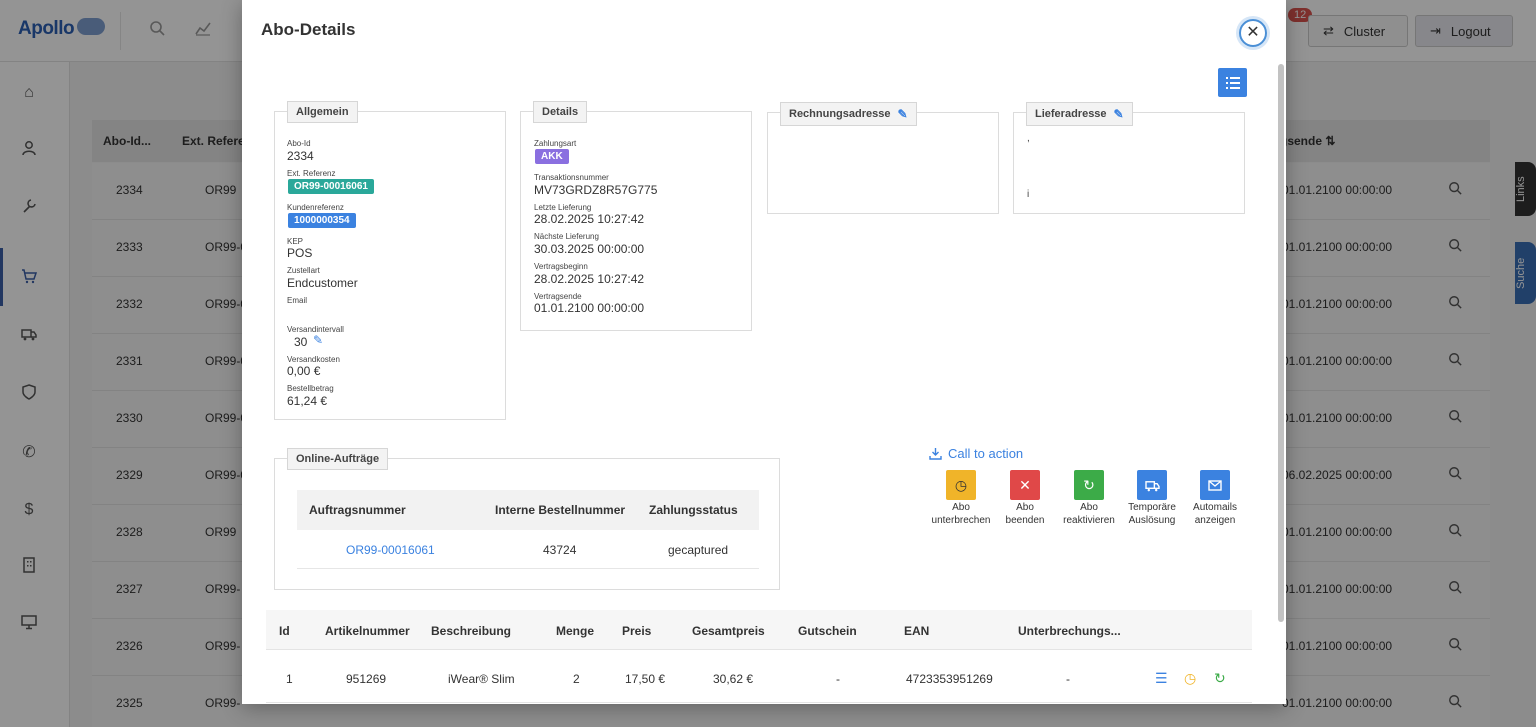 This screenshot has width=1536, height=727. I want to click on abo-id-value: 2334, so click(300, 156).